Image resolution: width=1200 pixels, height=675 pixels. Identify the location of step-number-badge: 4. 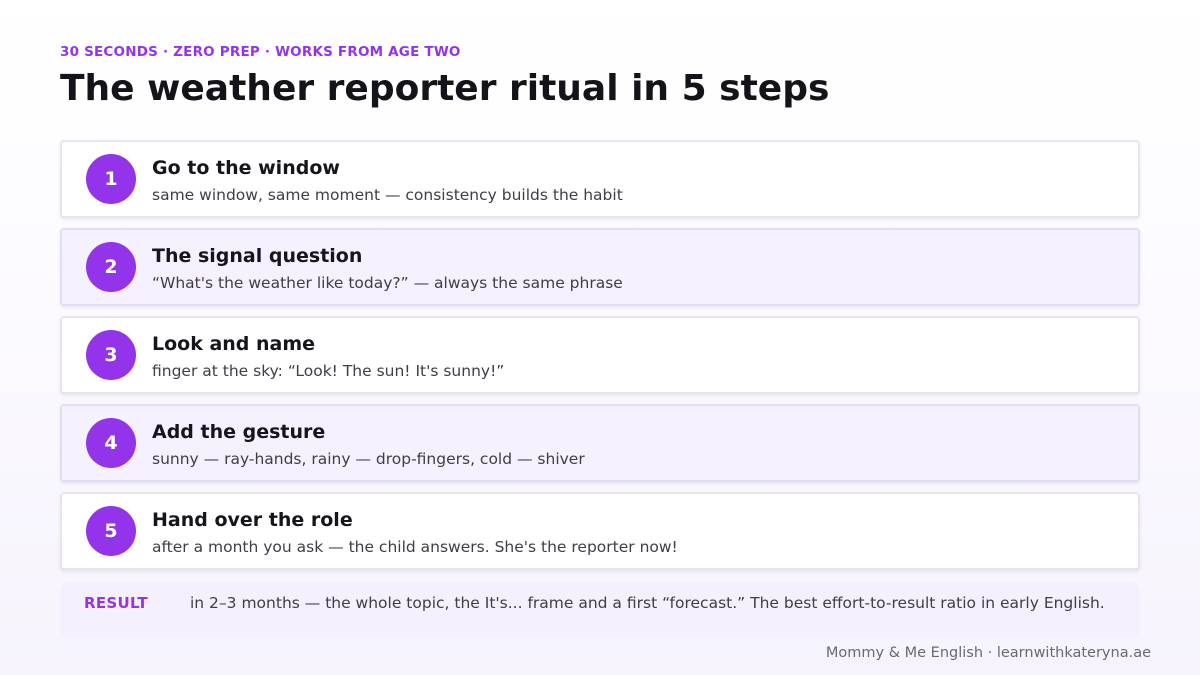
(111, 443).